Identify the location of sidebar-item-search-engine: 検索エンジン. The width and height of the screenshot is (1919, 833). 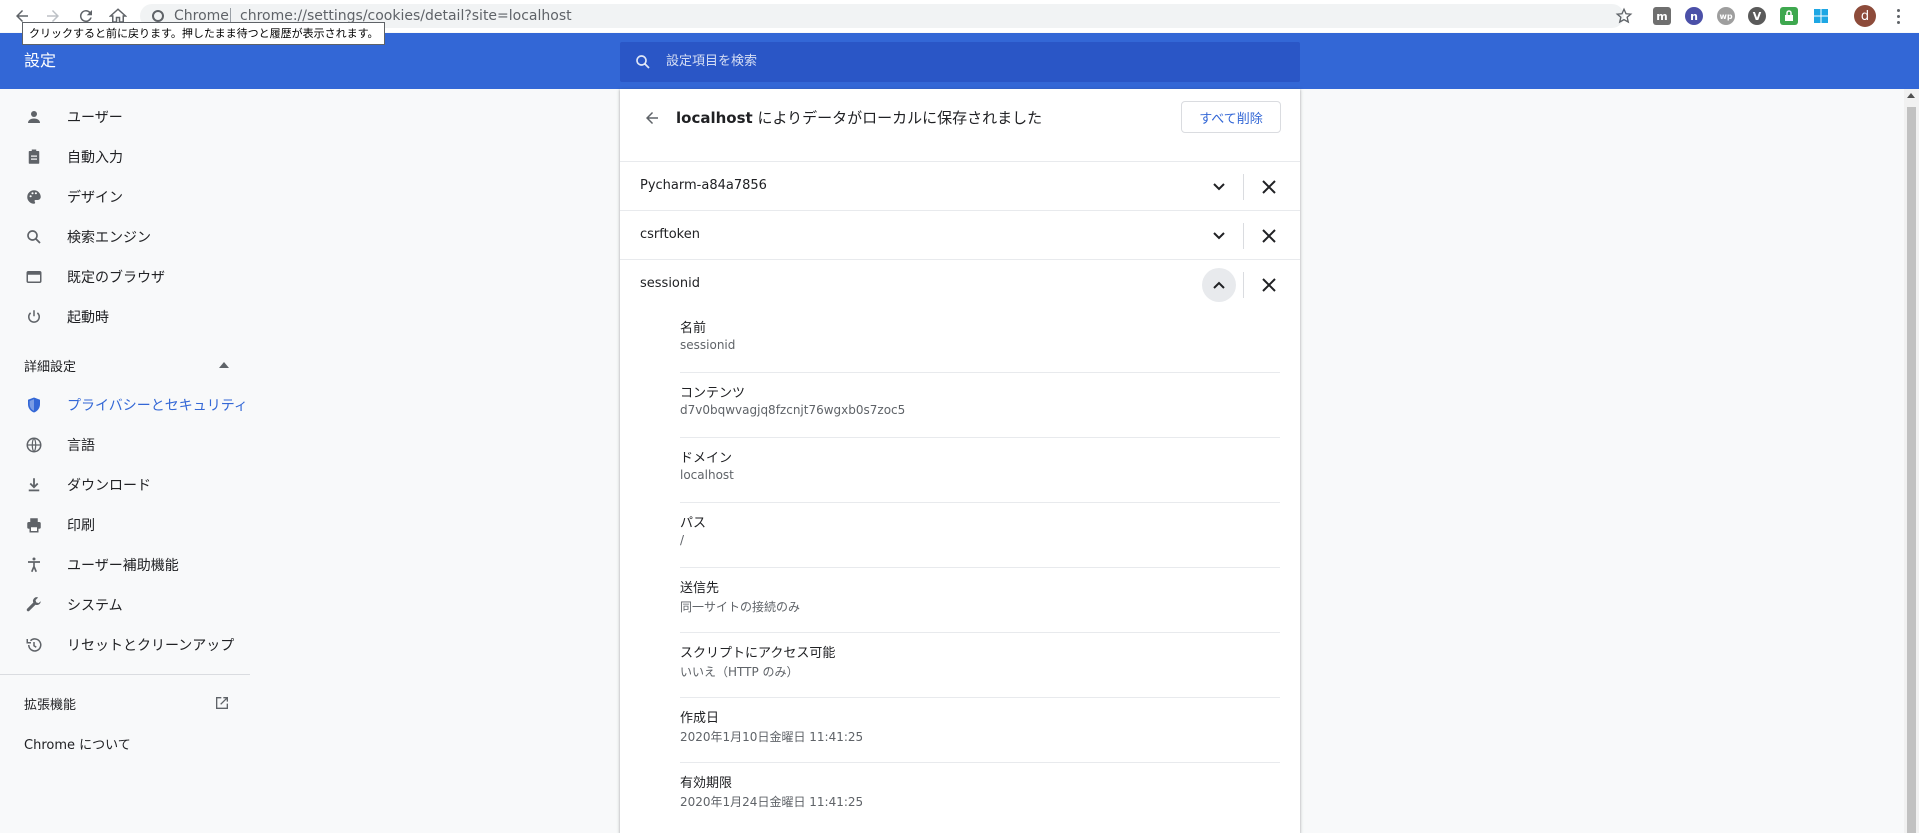
(125, 237).